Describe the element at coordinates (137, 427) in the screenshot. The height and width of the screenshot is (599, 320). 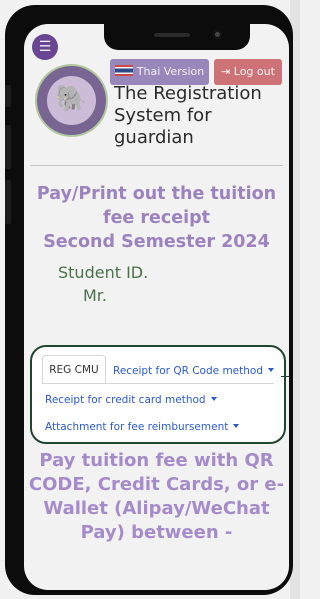
I see `tab-fee-reimbursement-label: Attachment for fee reimbursement` at that location.